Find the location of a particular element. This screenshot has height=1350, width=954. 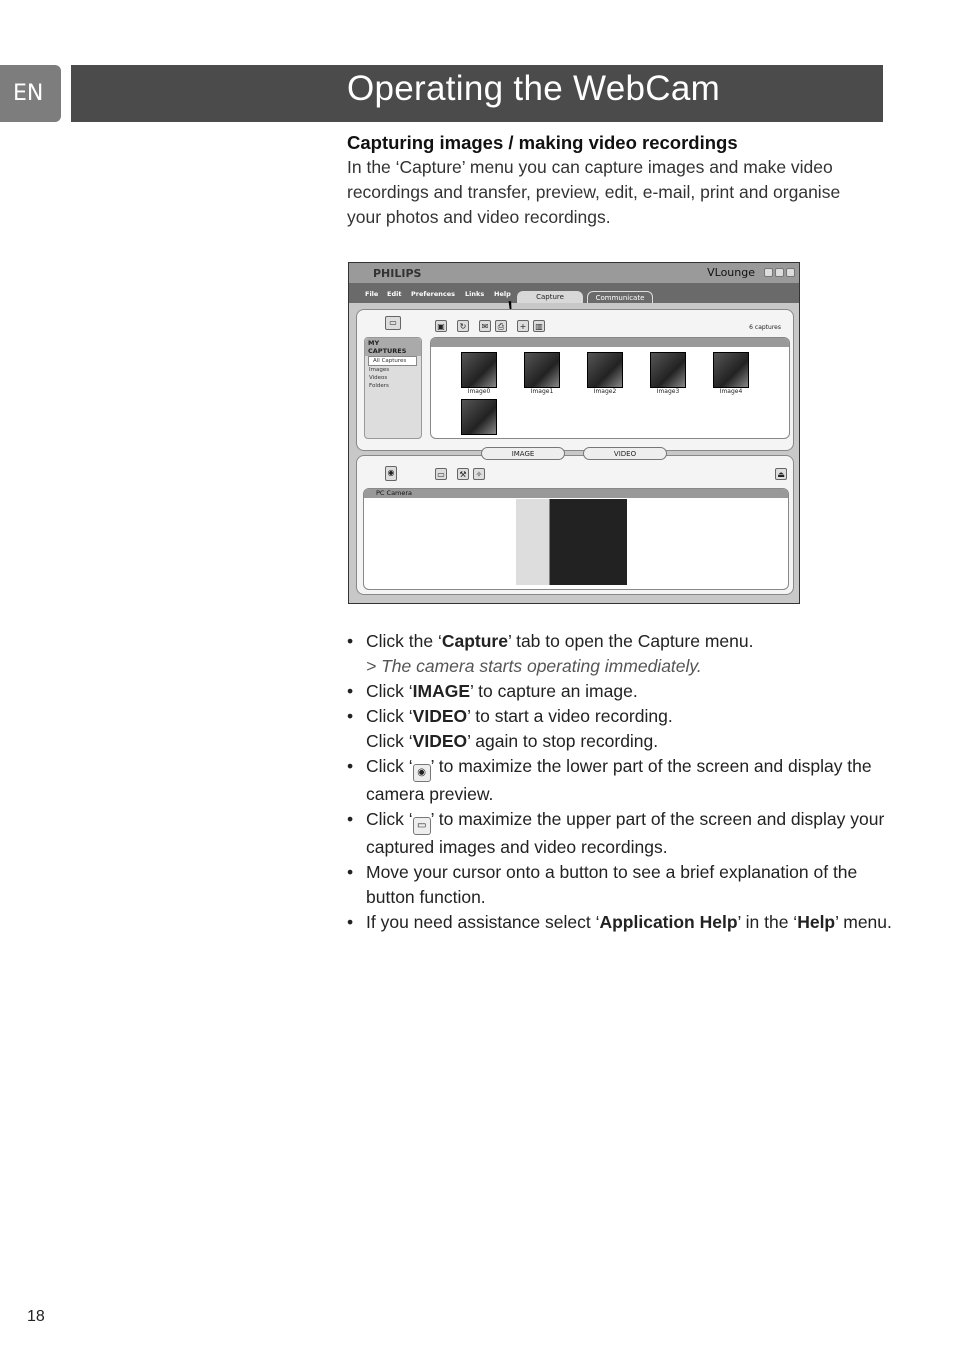

title-bar: Operating the WebCam is located at coordinates (477, 93).